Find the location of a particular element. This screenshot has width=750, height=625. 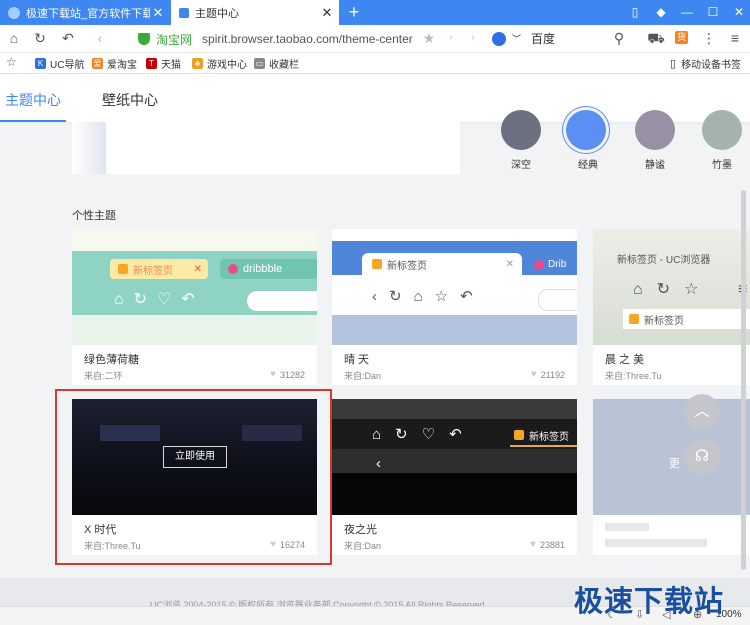

sidebar-toggle-button: ▯ is located at coordinates (635, 12).